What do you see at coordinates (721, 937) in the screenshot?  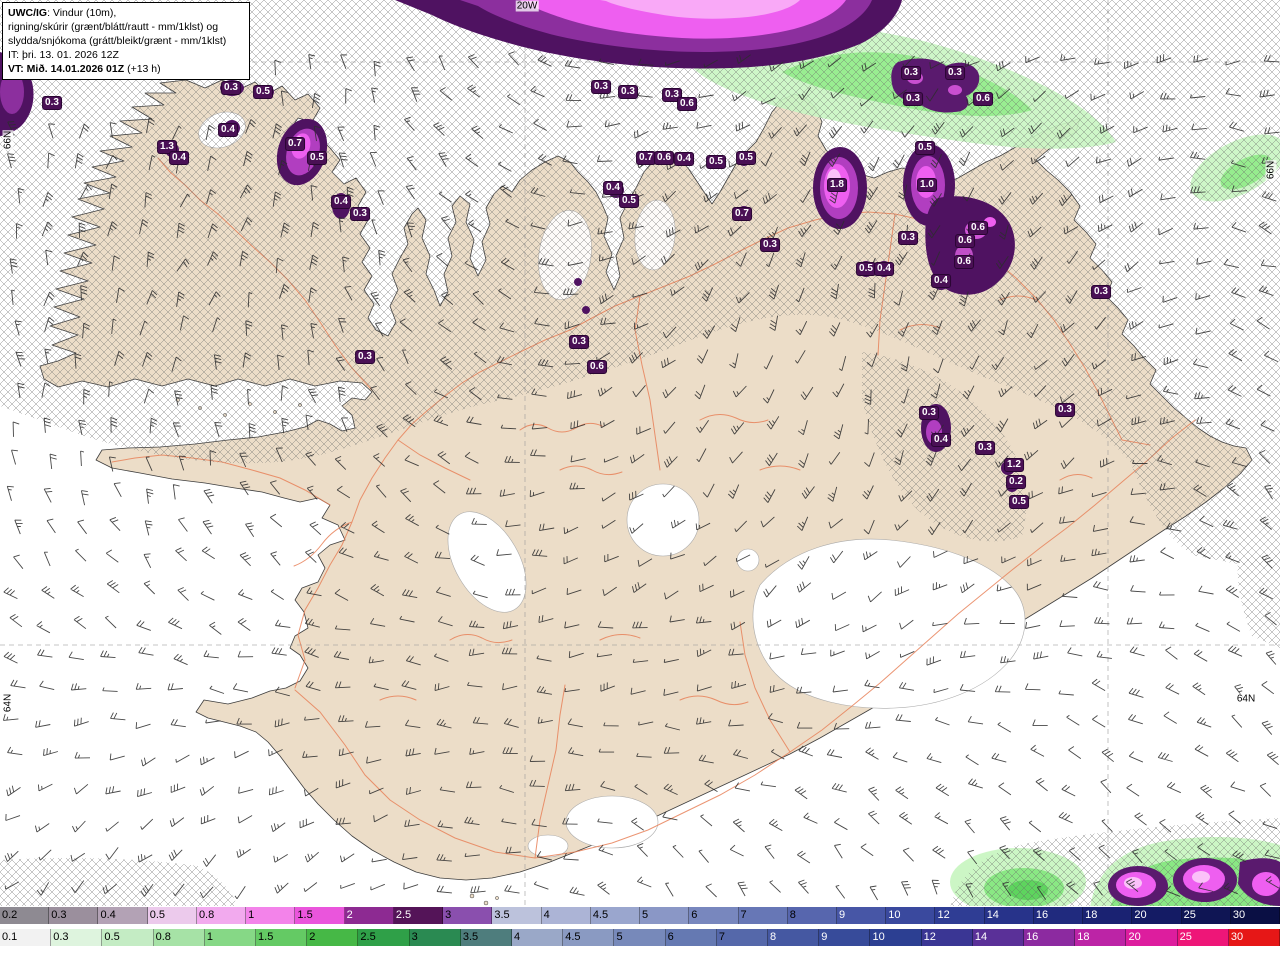 I see `colorbar-tick-label: 7` at bounding box center [721, 937].